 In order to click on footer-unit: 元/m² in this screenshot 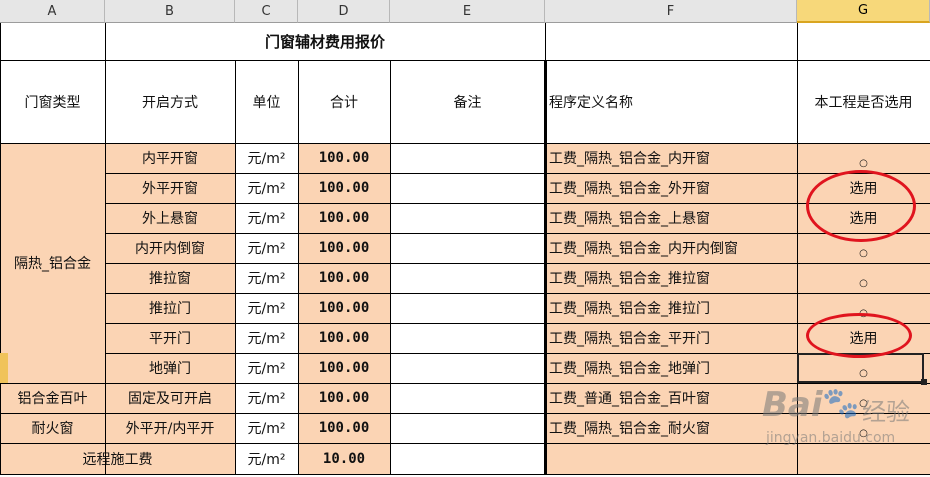, I will do `click(266, 459)`.